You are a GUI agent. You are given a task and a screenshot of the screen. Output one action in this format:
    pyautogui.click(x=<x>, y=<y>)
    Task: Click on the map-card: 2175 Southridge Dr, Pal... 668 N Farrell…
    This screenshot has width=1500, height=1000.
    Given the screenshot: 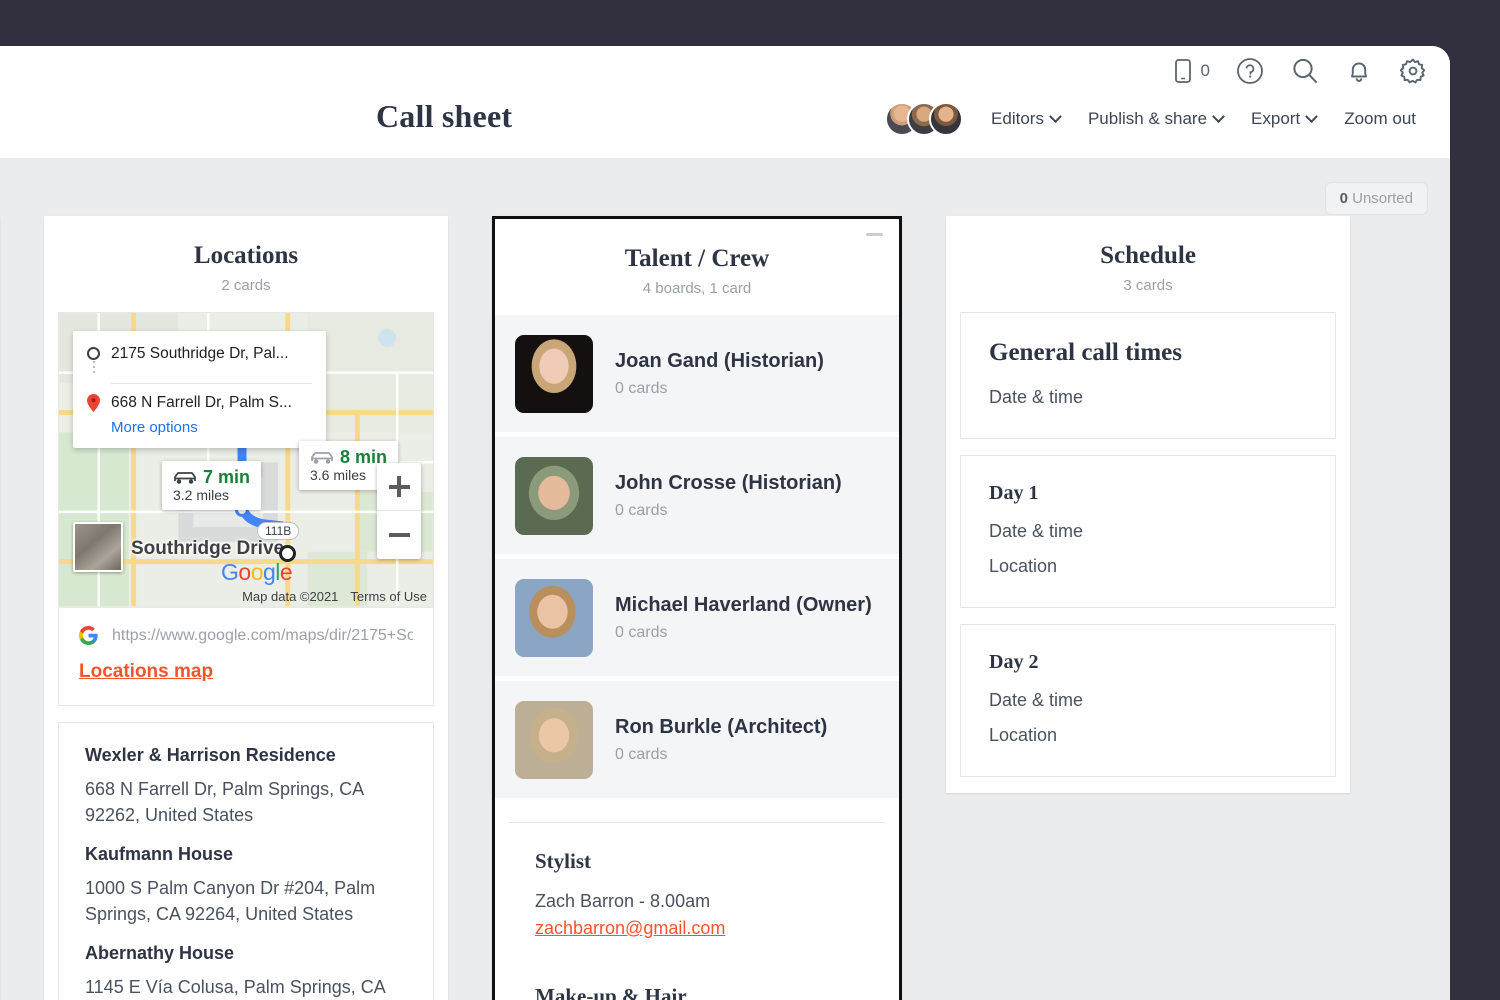 What is the action you would take?
    pyautogui.click(x=246, y=509)
    